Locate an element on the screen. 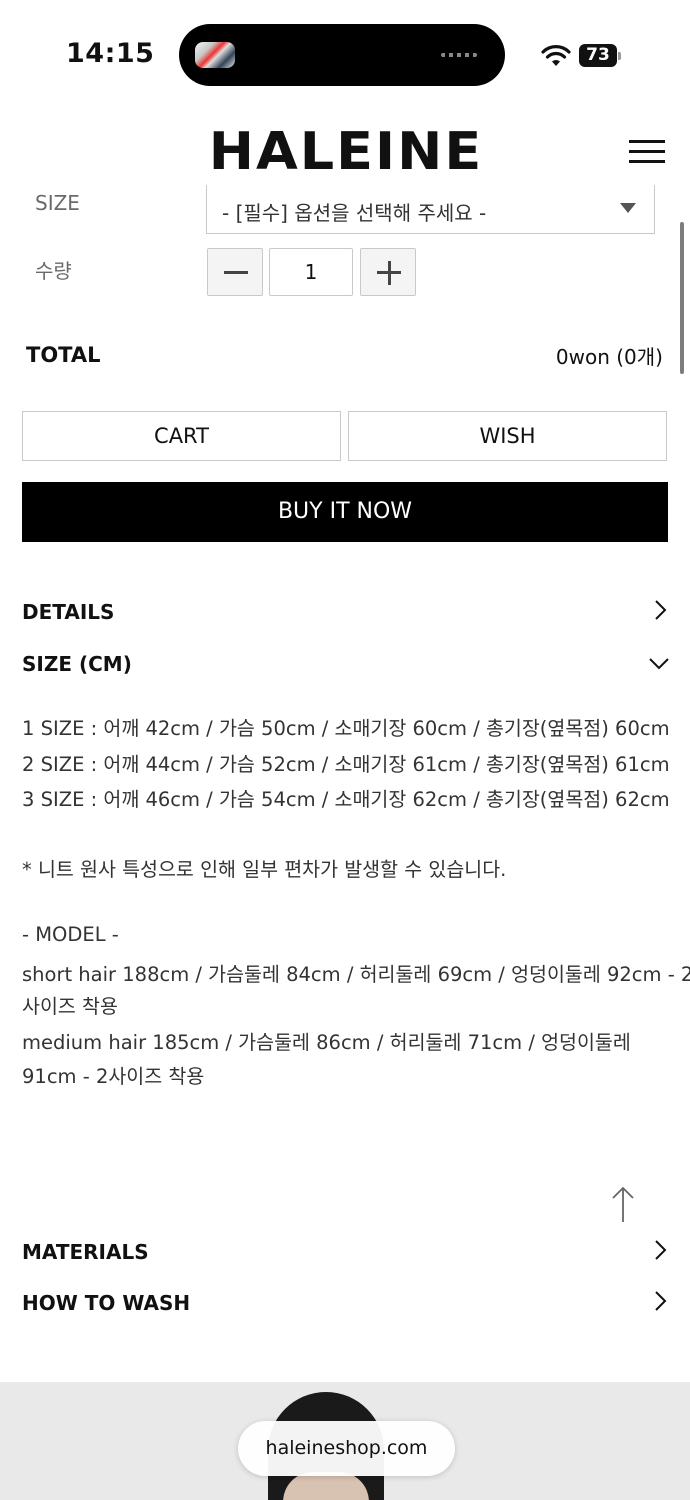 This screenshot has width=690, height=1500. hamburger-menu-icon is located at coordinates (647, 152).